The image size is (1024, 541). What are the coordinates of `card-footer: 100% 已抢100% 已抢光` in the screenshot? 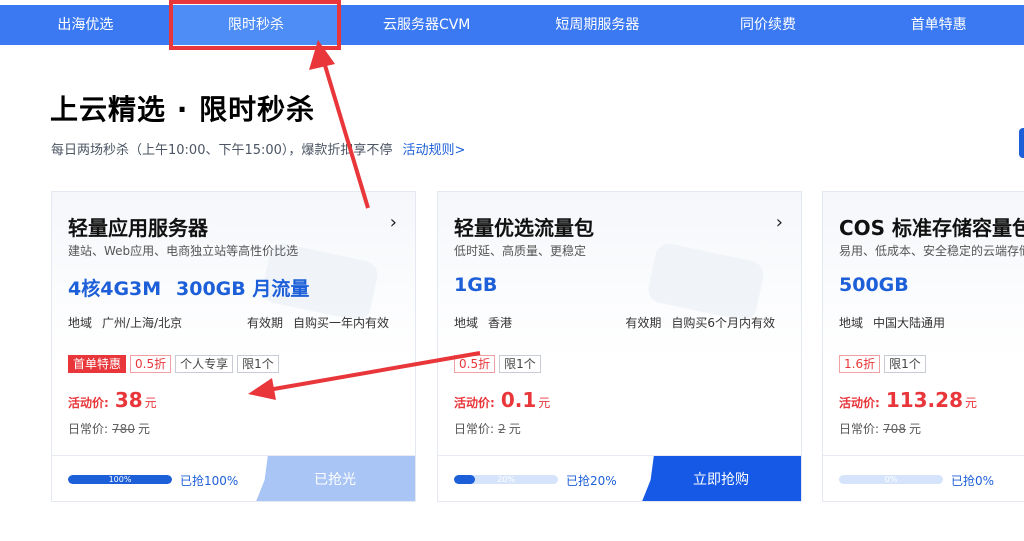 It's located at (233, 478).